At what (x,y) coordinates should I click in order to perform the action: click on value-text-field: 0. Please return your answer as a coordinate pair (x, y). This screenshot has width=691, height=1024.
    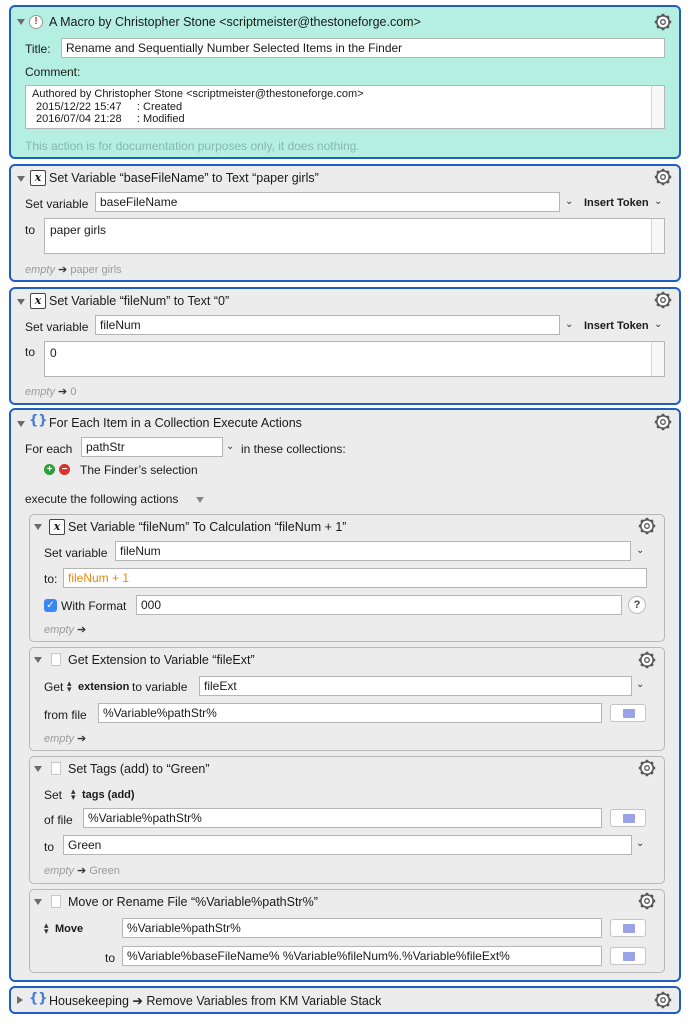
    Looking at the image, I should click on (354, 359).